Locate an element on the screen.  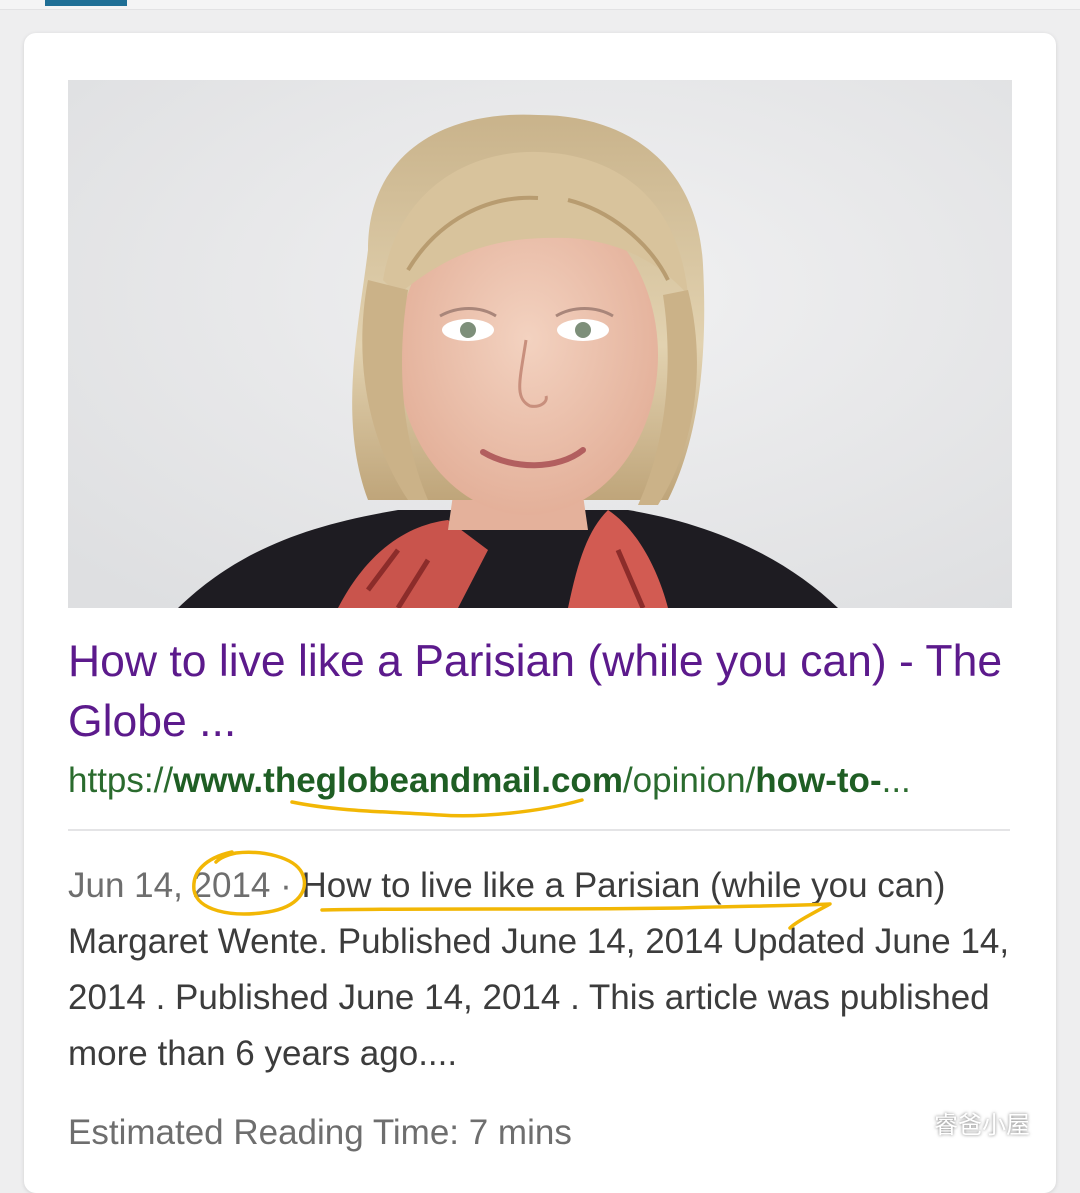
url-scheme: https:// is located at coordinates (121, 780).